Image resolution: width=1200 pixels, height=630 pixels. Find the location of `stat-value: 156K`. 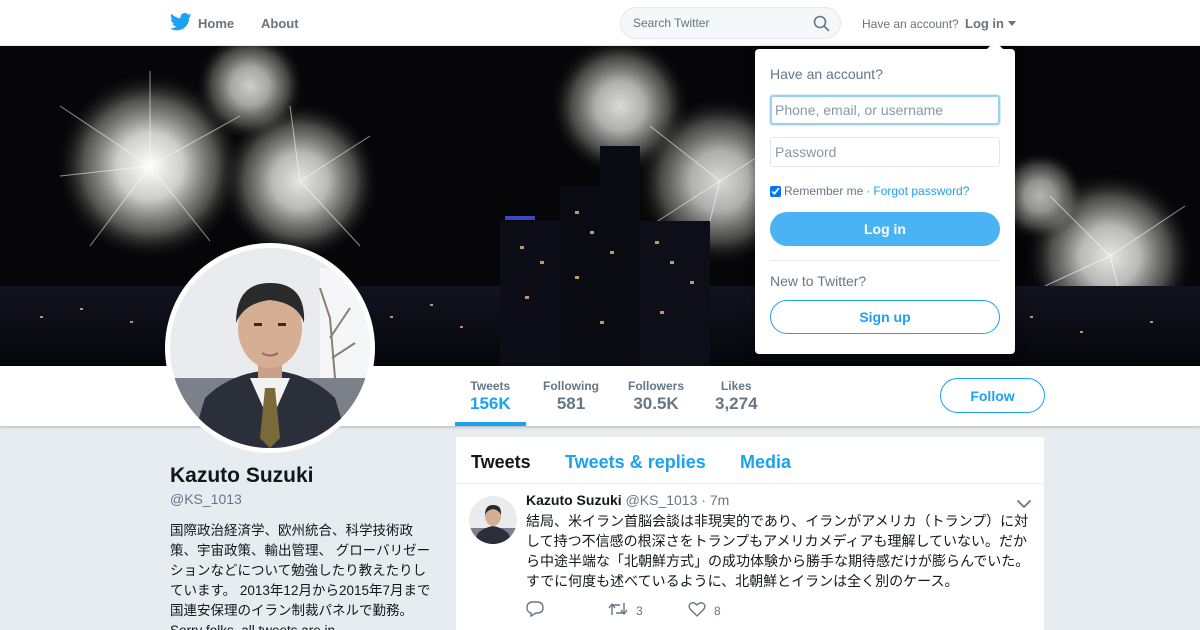

stat-value: 156K is located at coordinates (490, 403).